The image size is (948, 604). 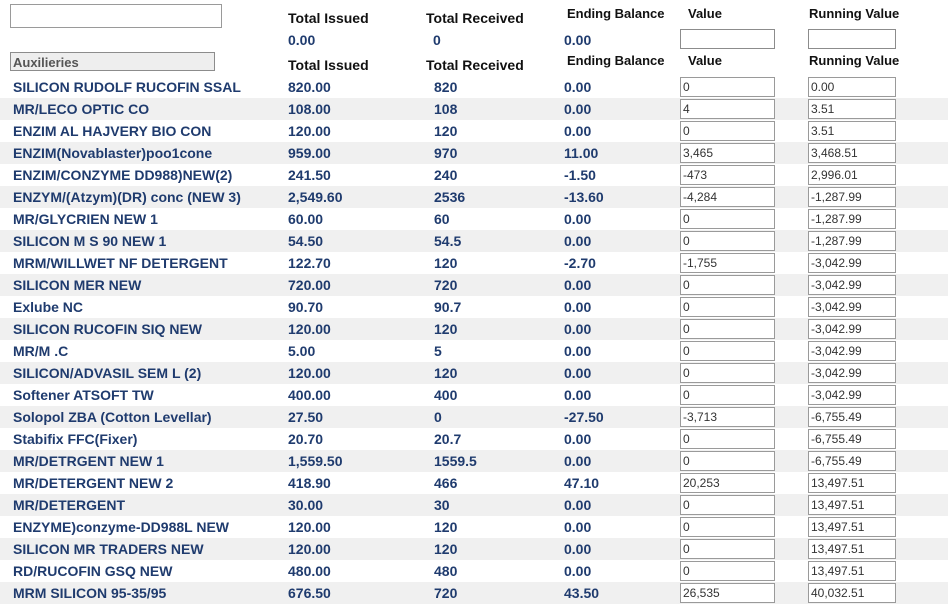 I want to click on running-value-field: 40,032.51, so click(x=852, y=593).